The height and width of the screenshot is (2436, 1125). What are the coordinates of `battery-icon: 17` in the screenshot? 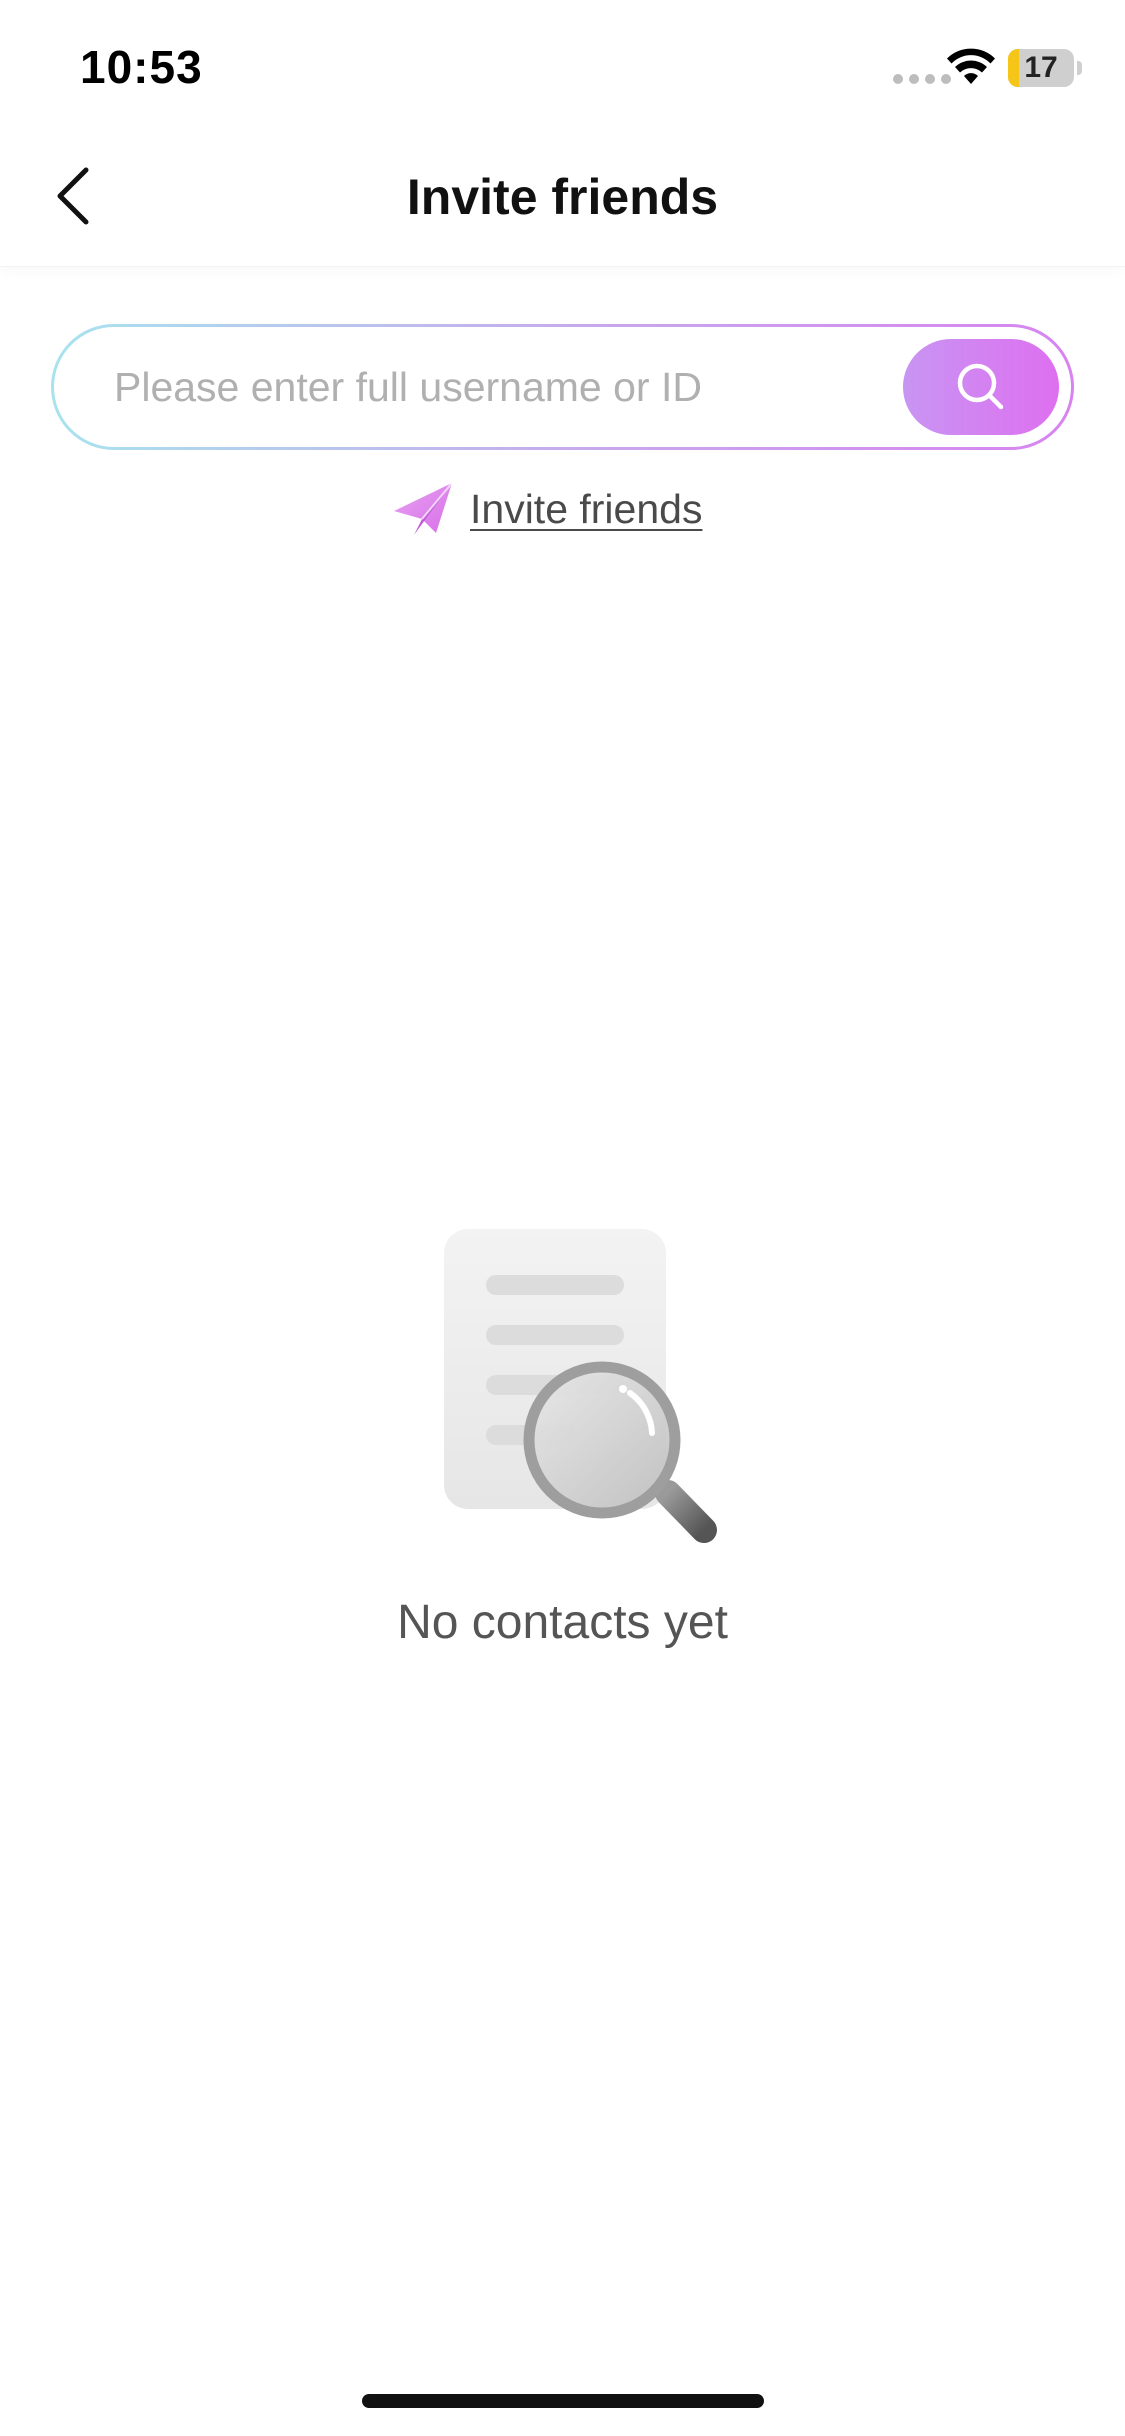 It's located at (1041, 68).